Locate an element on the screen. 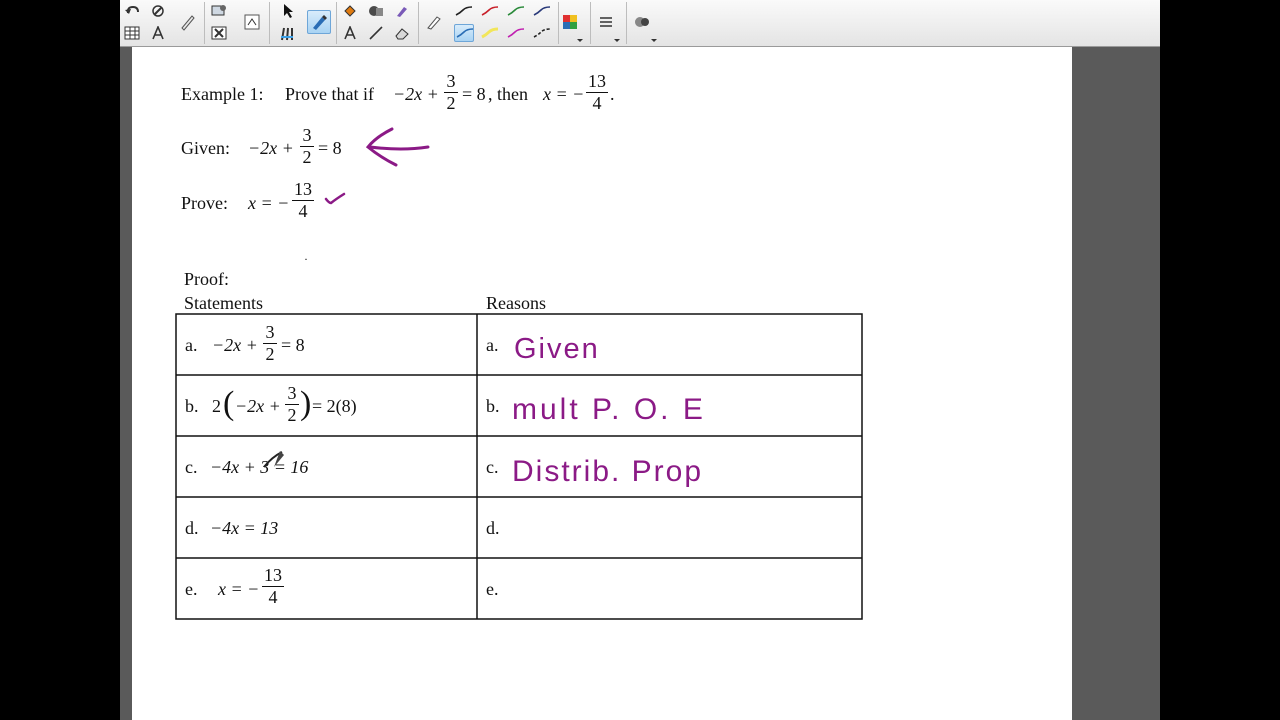 Image resolution: width=1280 pixels, height=720 pixels. select-arrow-icon is located at coordinates (288, 11).